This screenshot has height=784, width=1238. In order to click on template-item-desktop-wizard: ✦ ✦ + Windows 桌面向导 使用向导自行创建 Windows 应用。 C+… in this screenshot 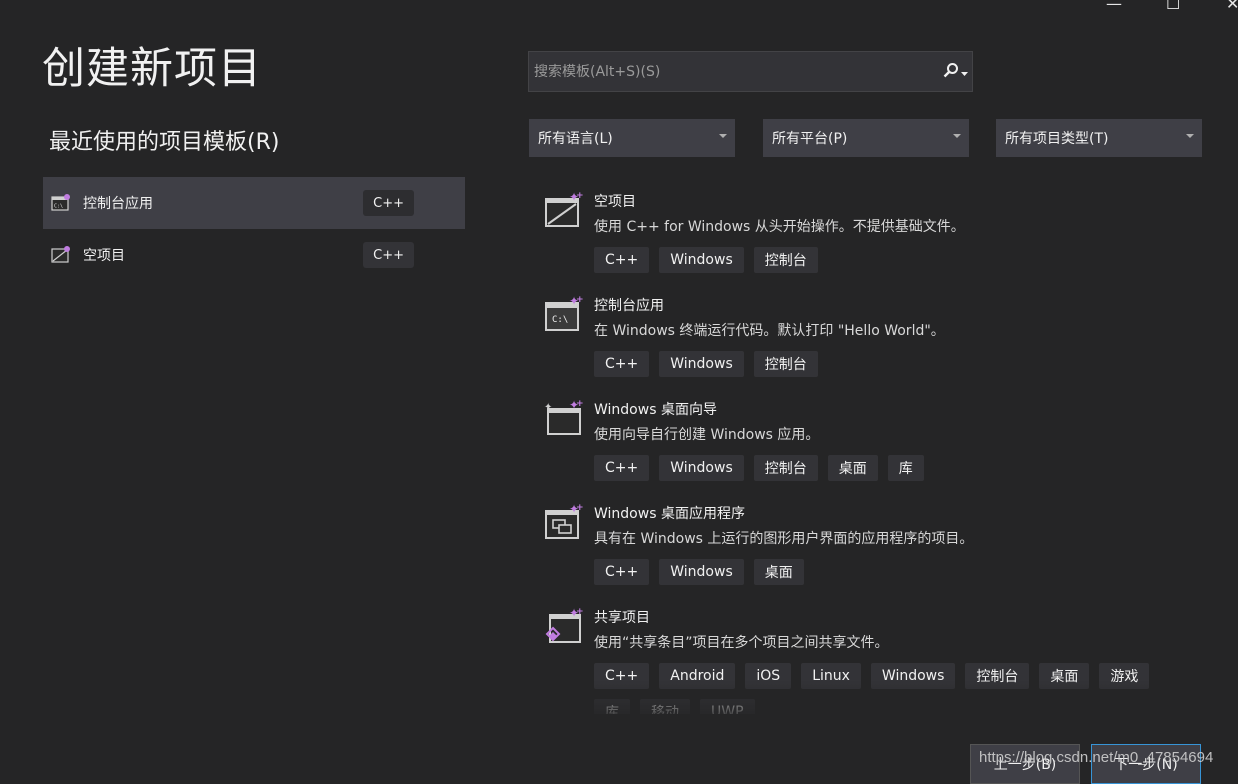, I will do `click(875, 444)`.